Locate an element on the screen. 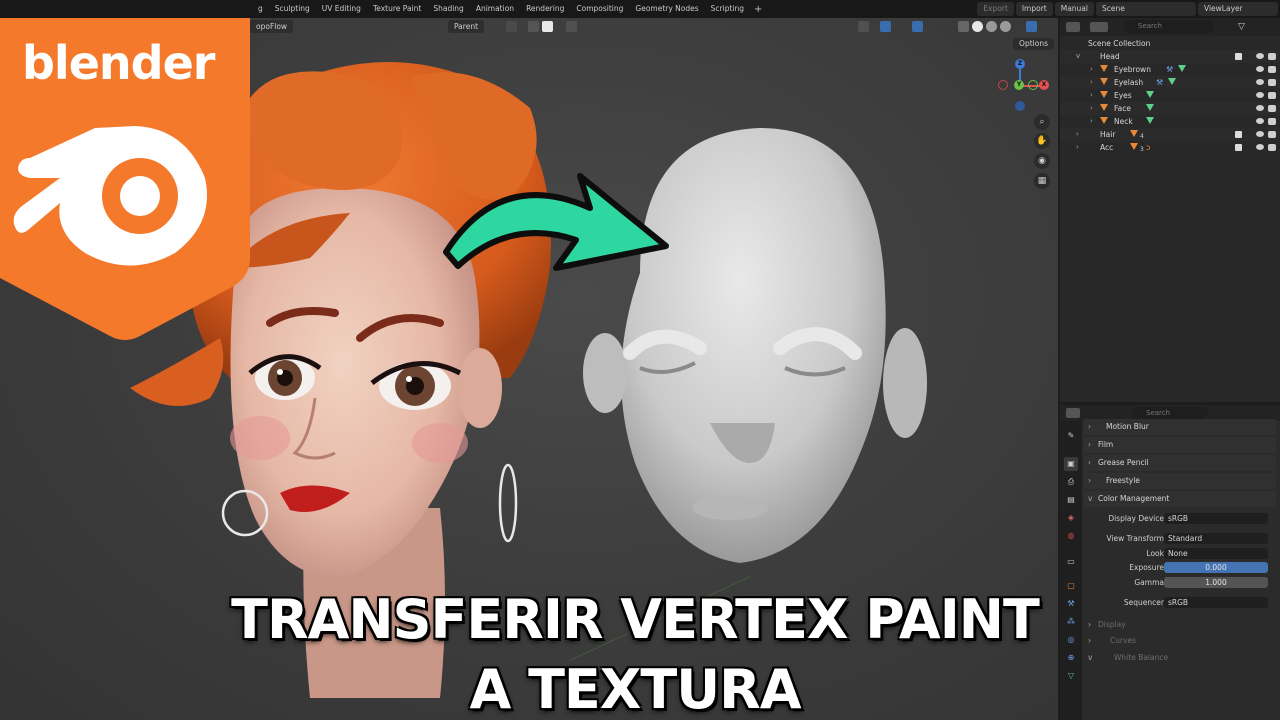 The height and width of the screenshot is (720, 1280). tab-compositing: Compositing is located at coordinates (599, 9).